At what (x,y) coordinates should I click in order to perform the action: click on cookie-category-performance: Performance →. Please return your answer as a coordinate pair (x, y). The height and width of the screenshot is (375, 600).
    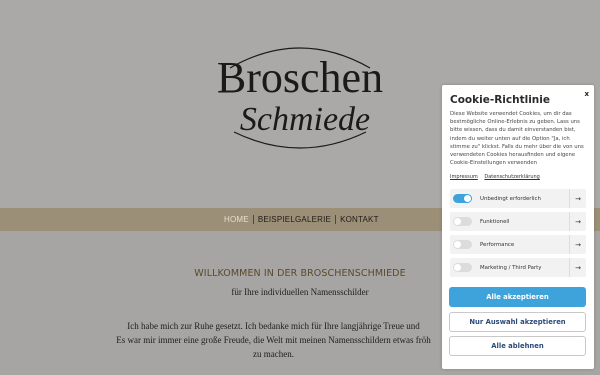
    Looking at the image, I should click on (518, 244).